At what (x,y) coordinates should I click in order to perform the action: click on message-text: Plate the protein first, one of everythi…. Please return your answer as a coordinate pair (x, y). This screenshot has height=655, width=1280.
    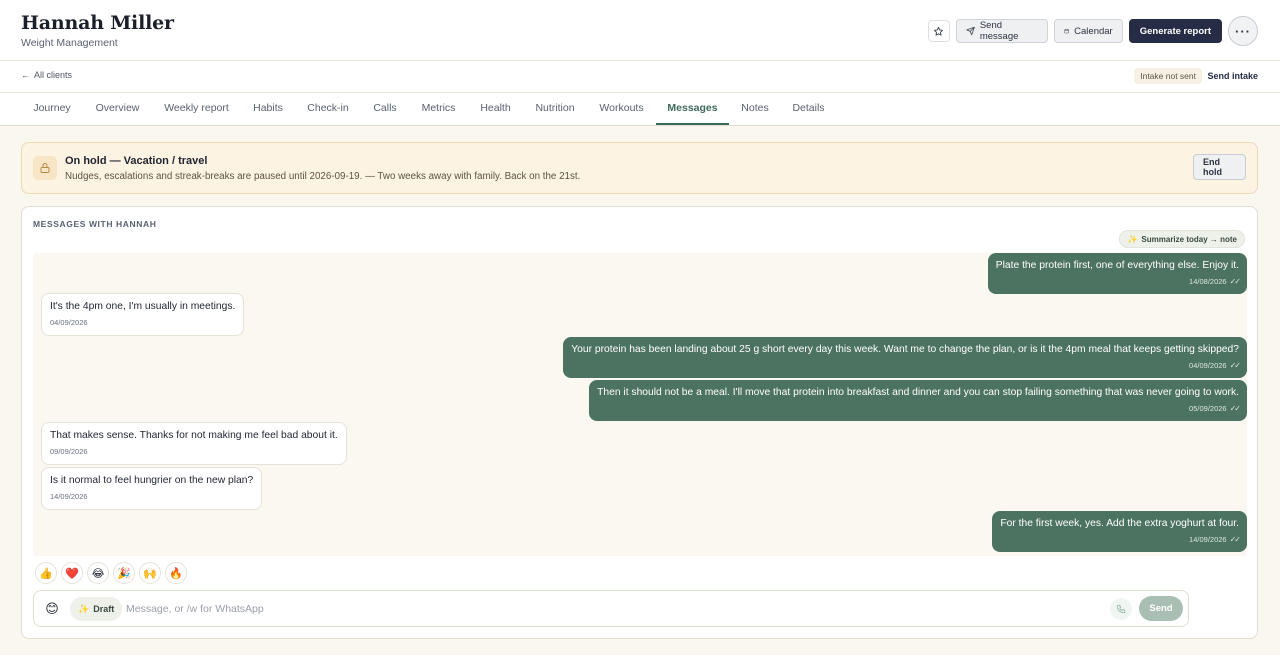
    Looking at the image, I should click on (1117, 265).